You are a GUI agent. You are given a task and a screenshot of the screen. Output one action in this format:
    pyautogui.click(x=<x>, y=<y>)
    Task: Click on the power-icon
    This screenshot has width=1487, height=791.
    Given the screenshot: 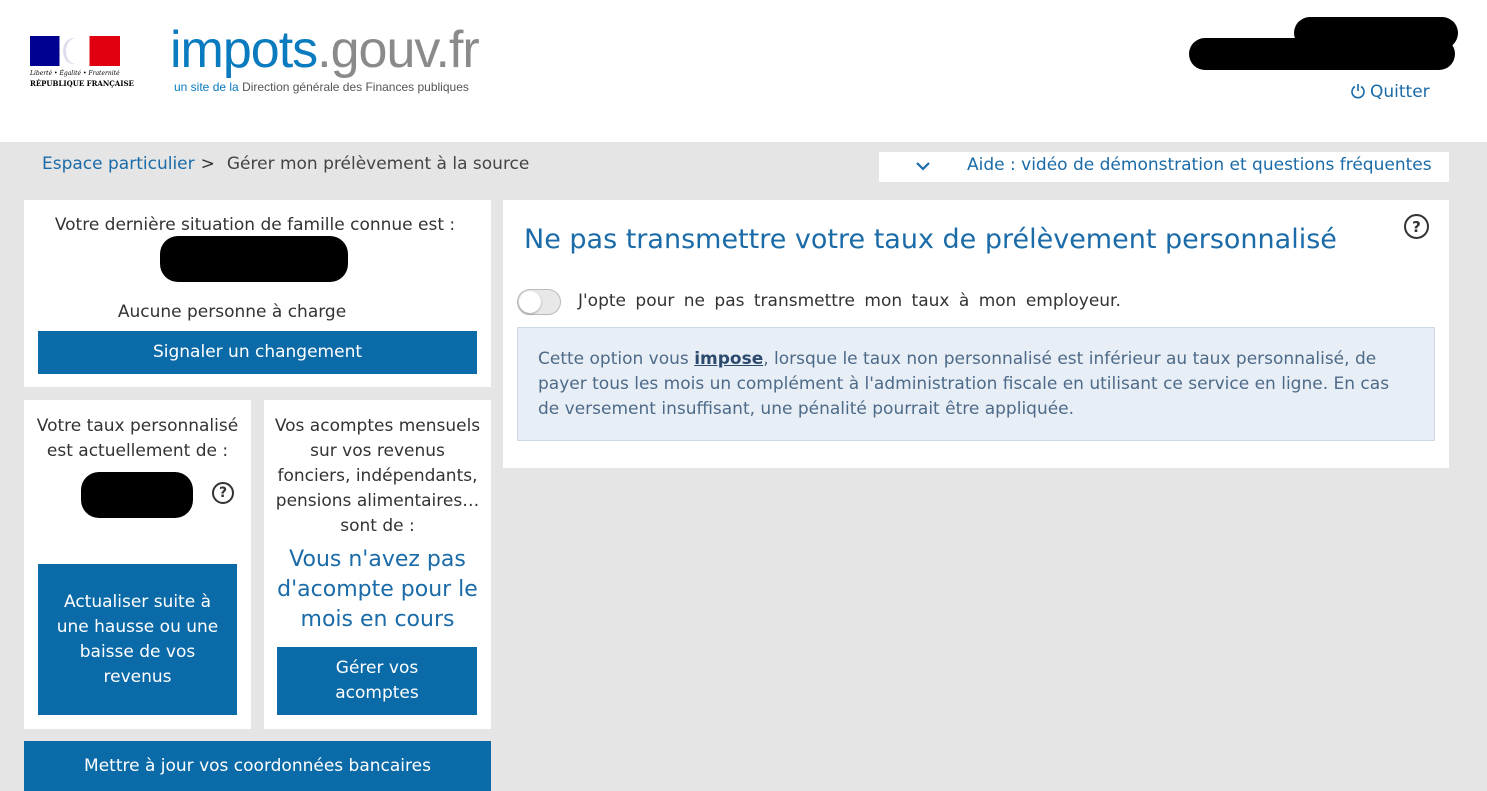 What is the action you would take?
    pyautogui.click(x=1358, y=91)
    